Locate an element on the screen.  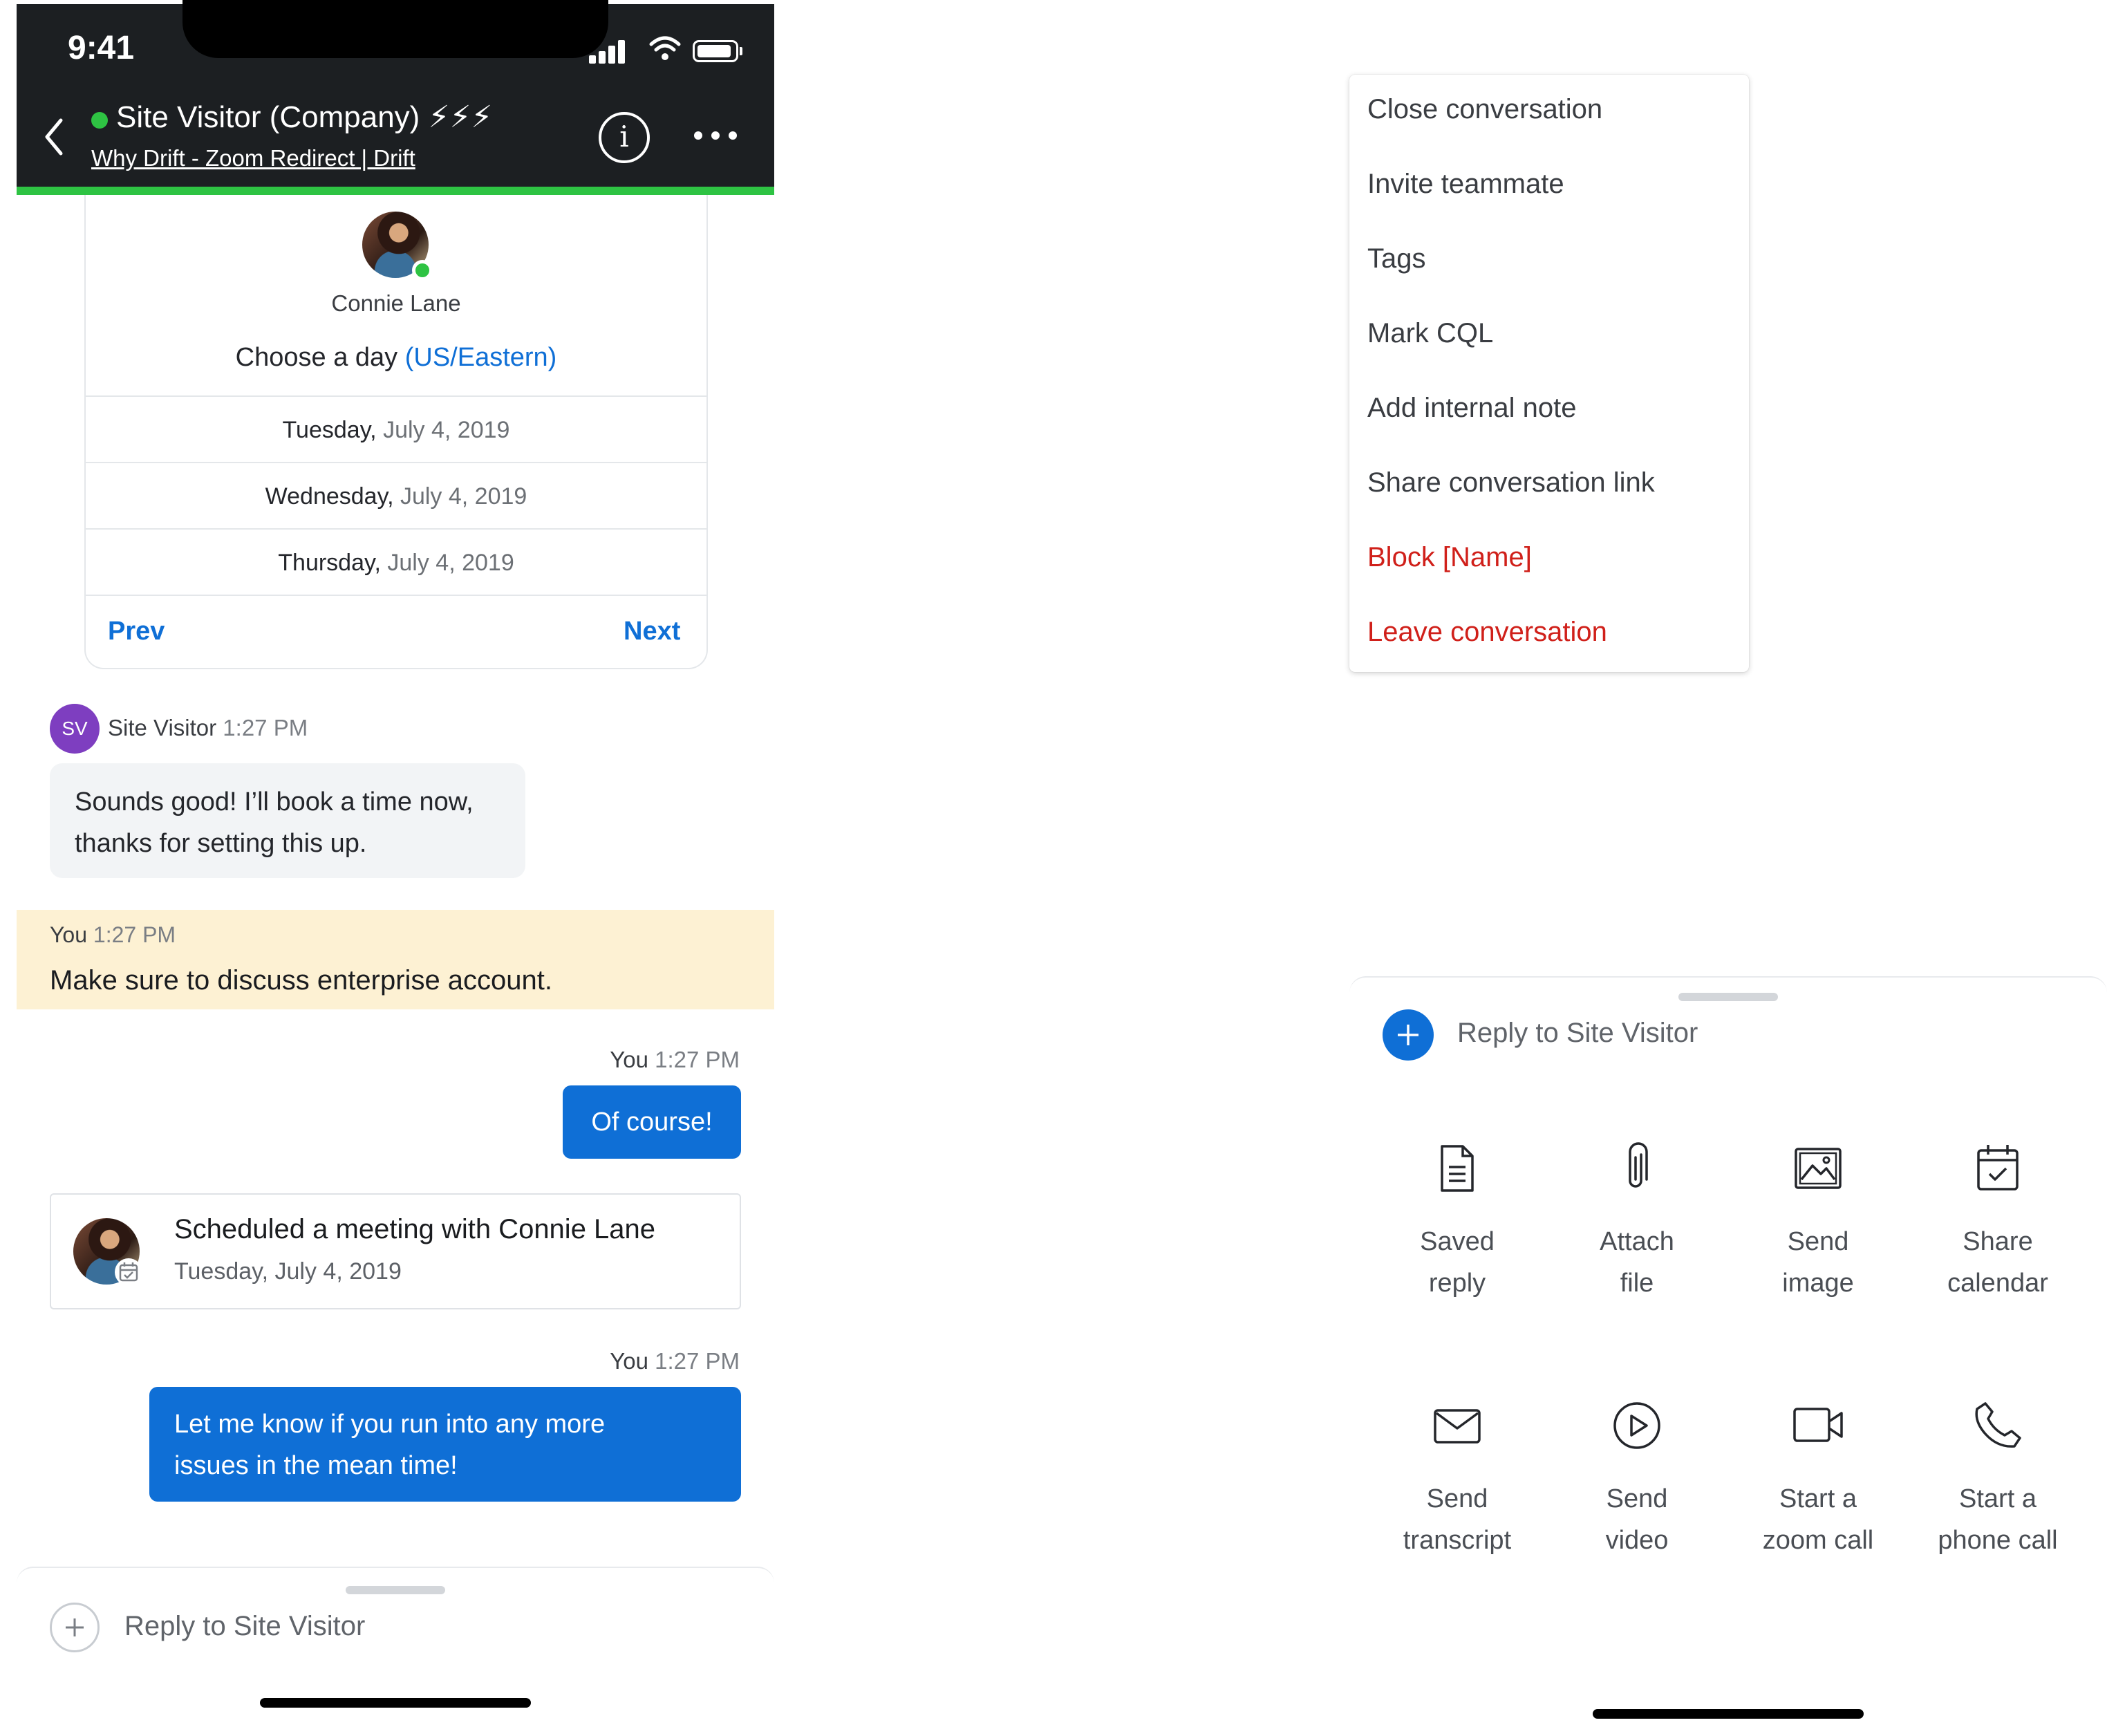
message-meta: Site Visitor 1:27 PM is located at coordinates (208, 728).